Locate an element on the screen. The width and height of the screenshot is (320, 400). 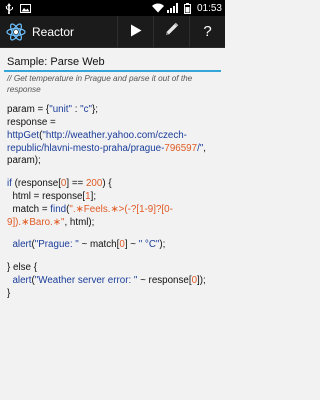
app-title: Reactor is located at coordinates (53, 31).